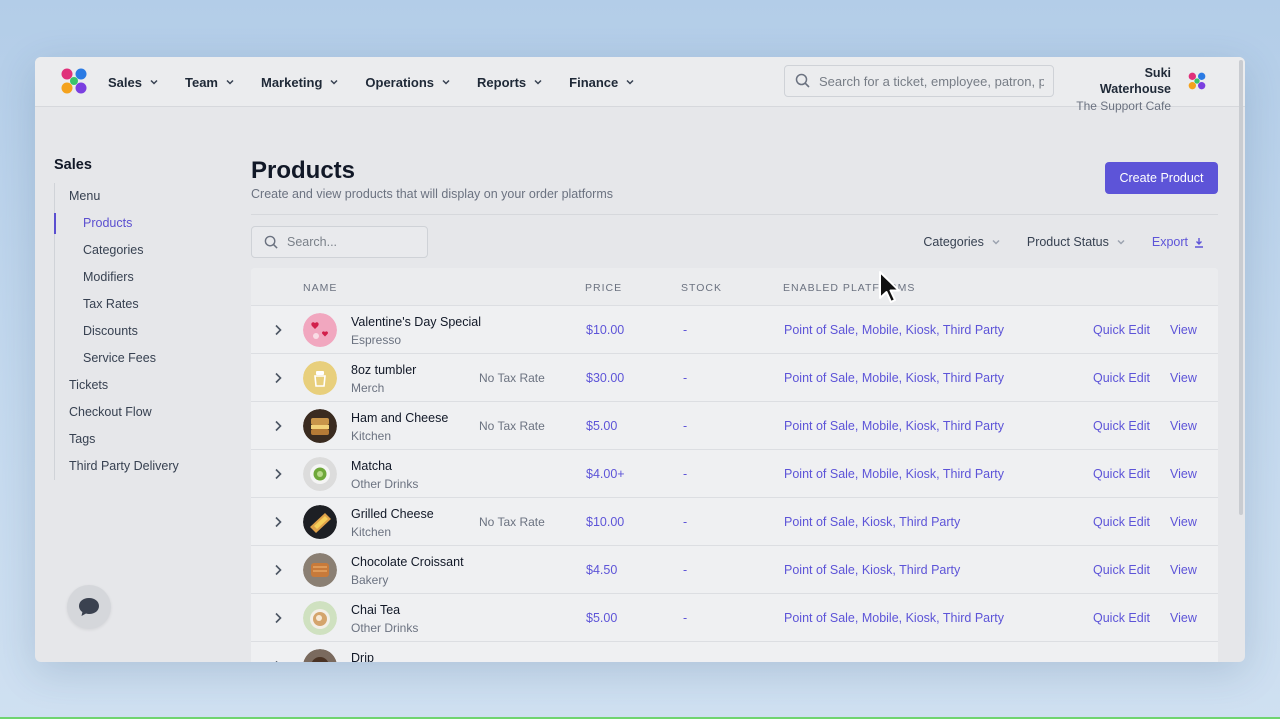 This screenshot has height=719, width=1280. I want to click on header-stock: STOCK, so click(701, 288).